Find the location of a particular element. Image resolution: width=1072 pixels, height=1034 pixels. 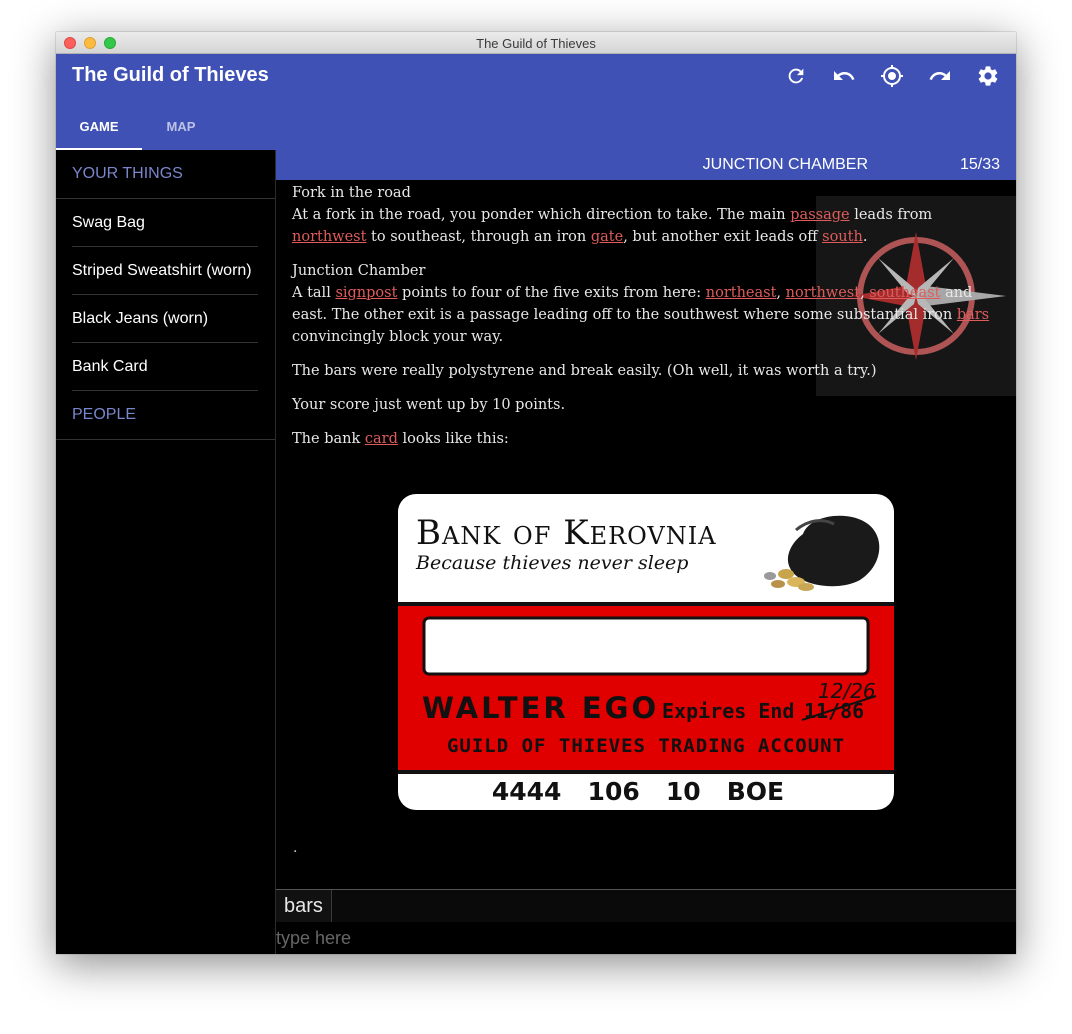

link-south: south is located at coordinates (842, 237).